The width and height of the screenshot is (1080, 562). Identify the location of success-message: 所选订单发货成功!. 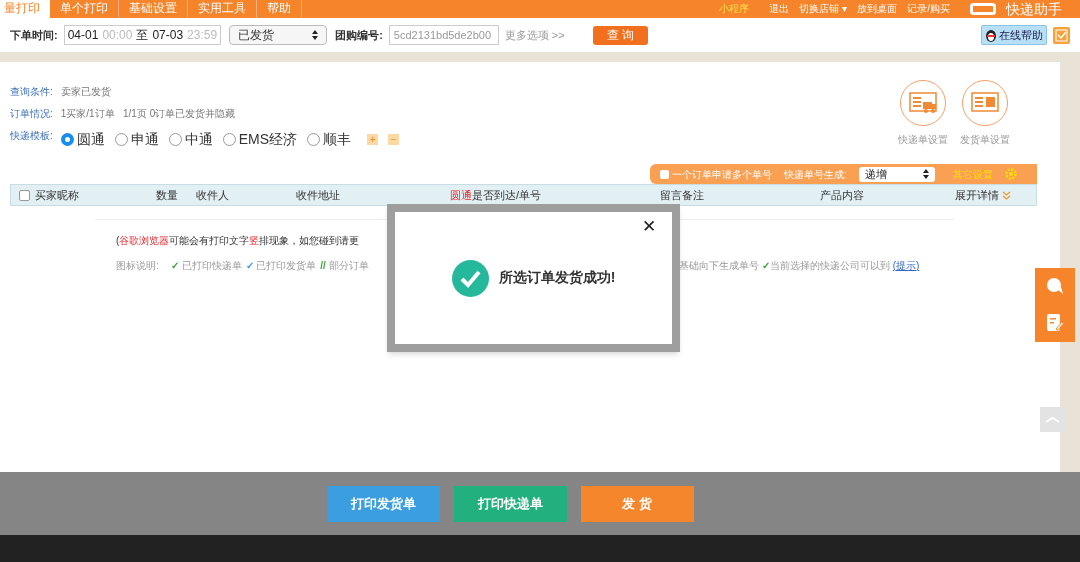
(557, 277).